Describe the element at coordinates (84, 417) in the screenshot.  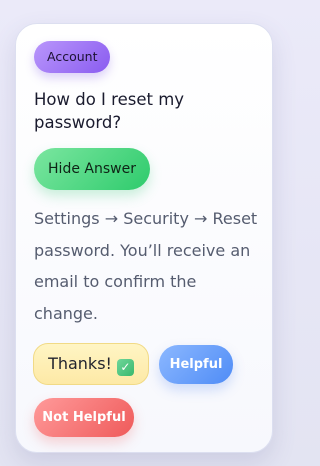
I see `not-helpful-button: Not Helpful` at that location.